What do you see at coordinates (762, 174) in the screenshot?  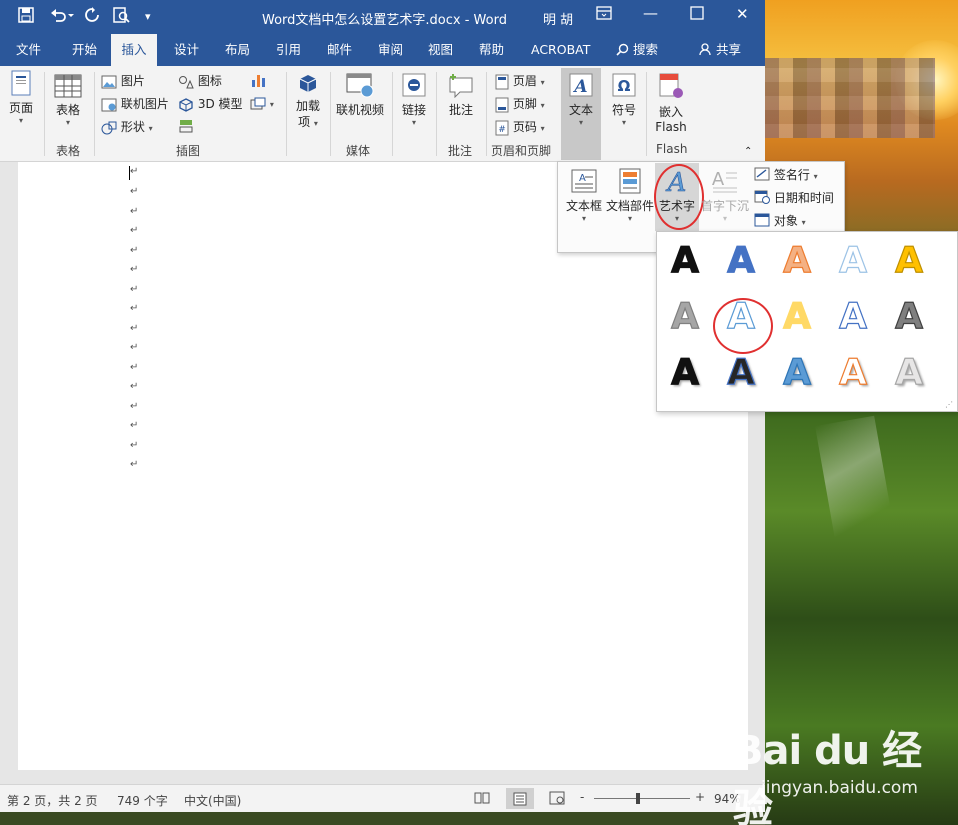 I see `signature-icon` at bounding box center [762, 174].